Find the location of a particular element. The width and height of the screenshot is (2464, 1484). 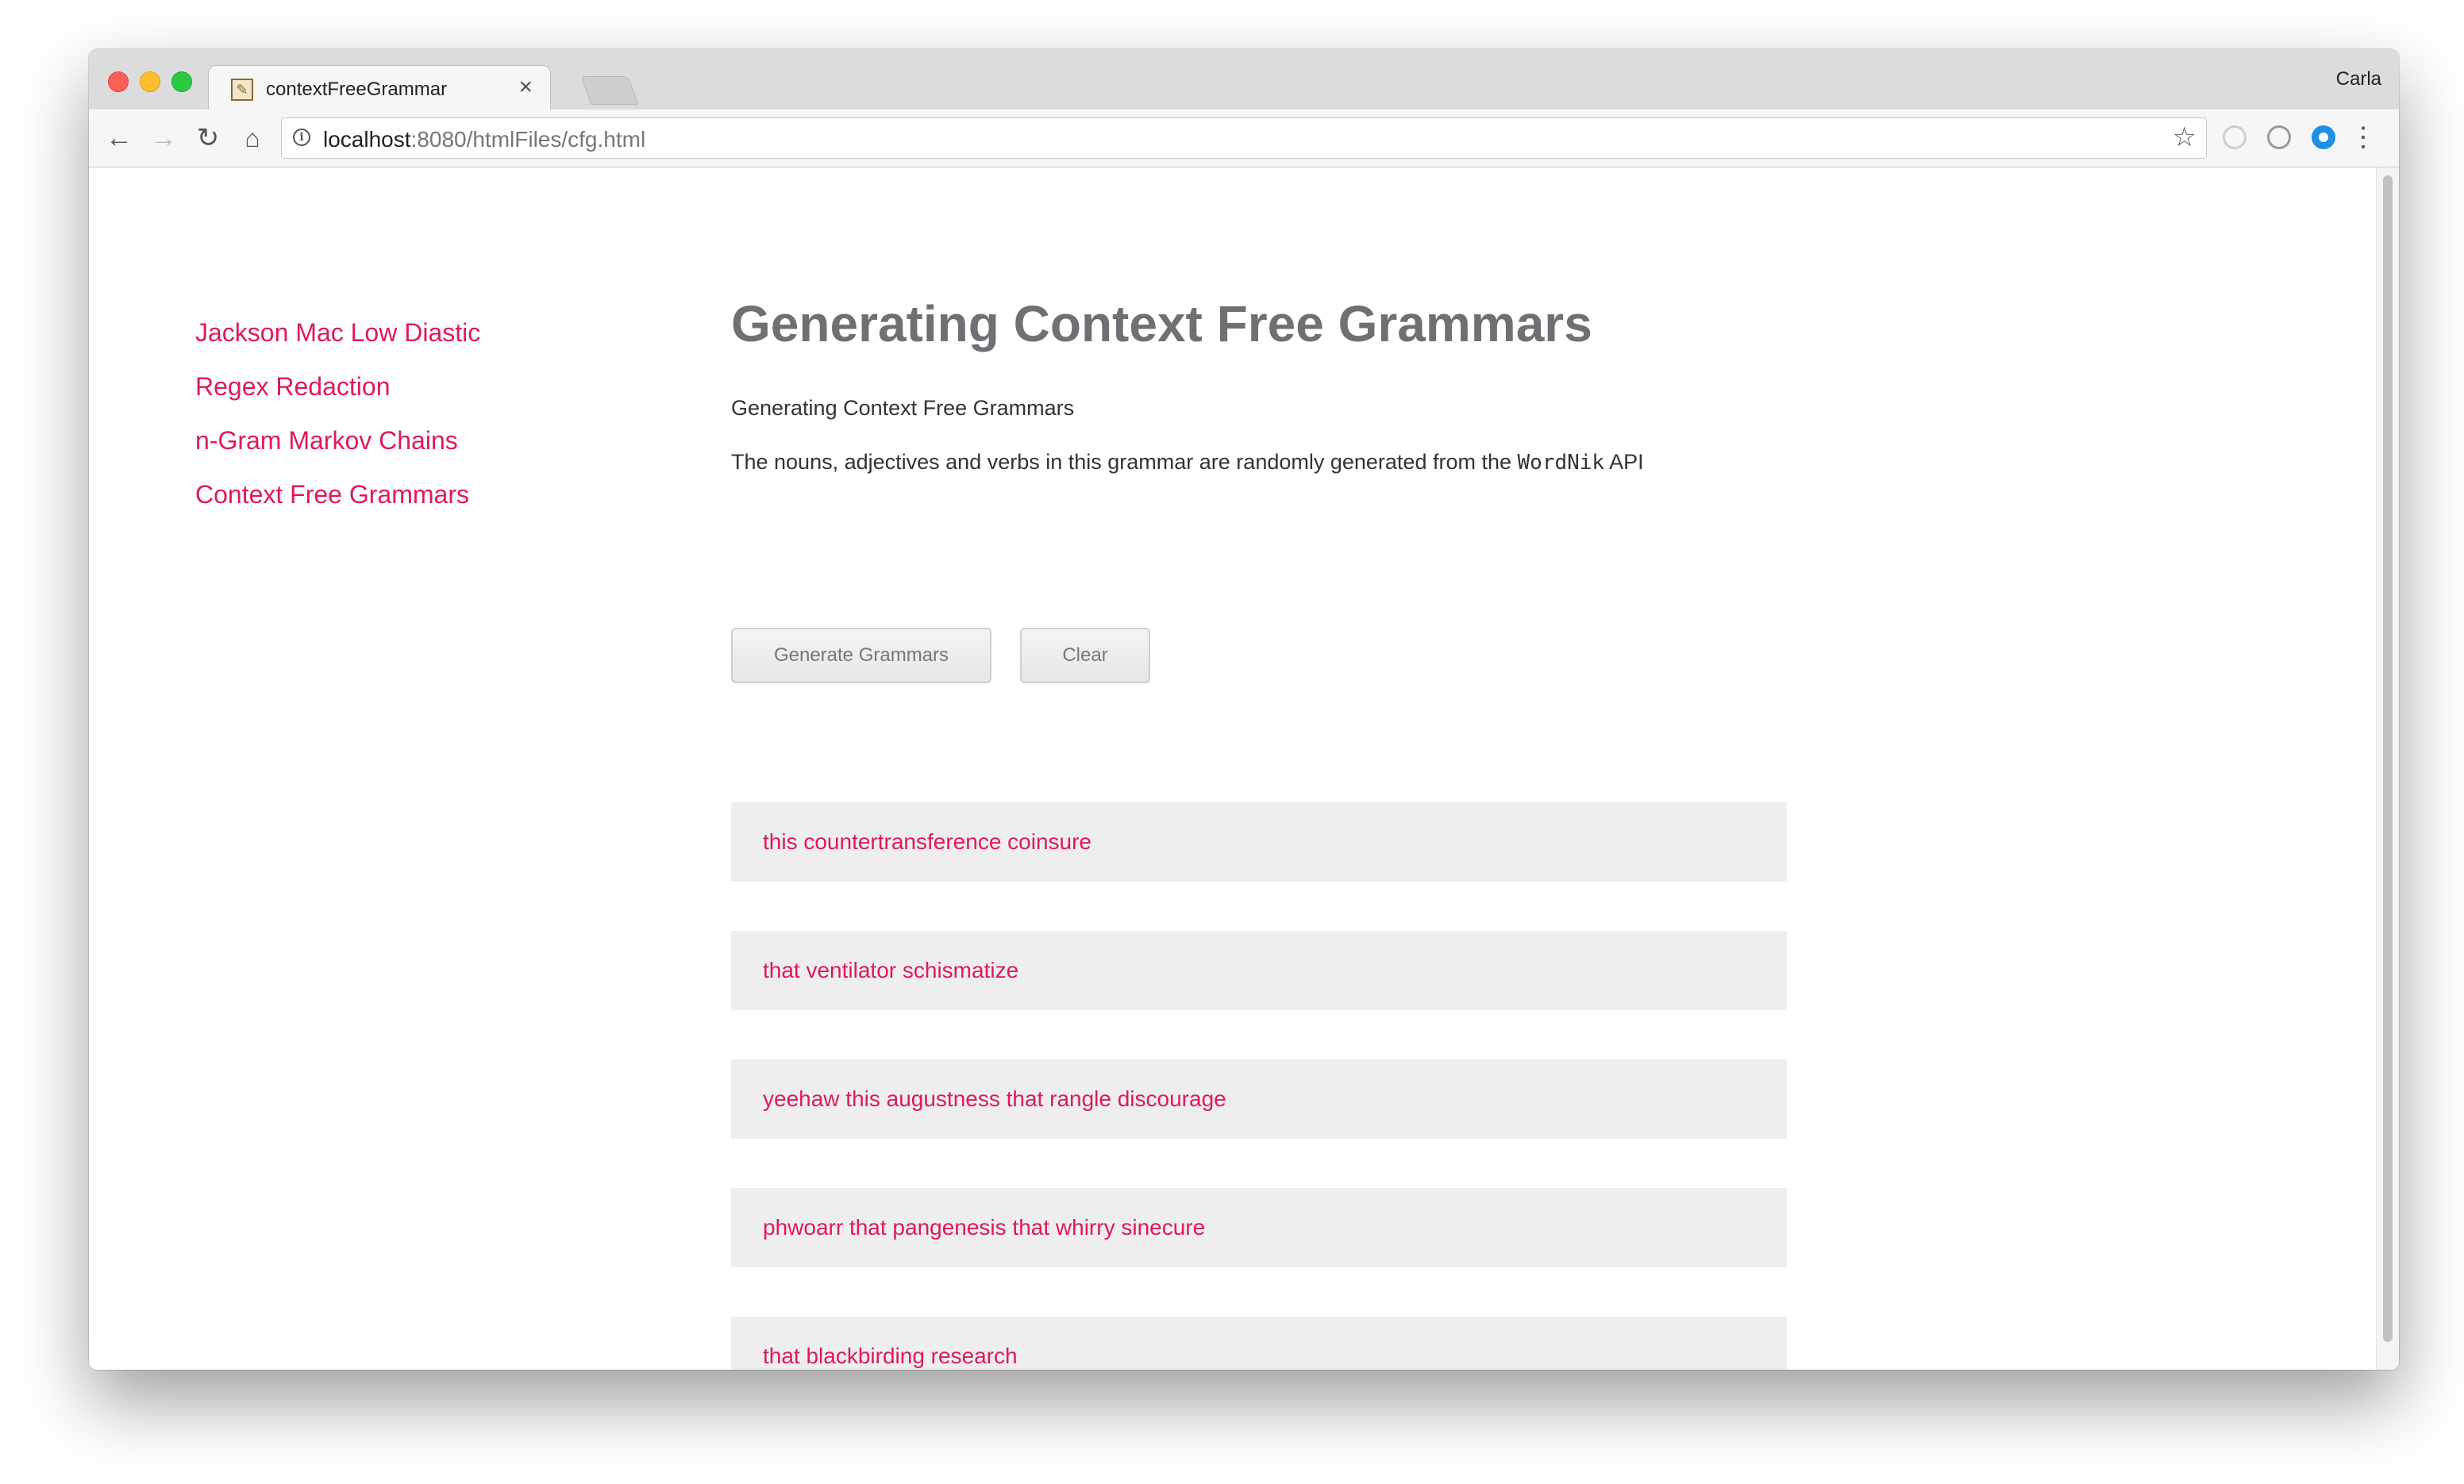

clear-button: Clear is located at coordinates (1085, 655).